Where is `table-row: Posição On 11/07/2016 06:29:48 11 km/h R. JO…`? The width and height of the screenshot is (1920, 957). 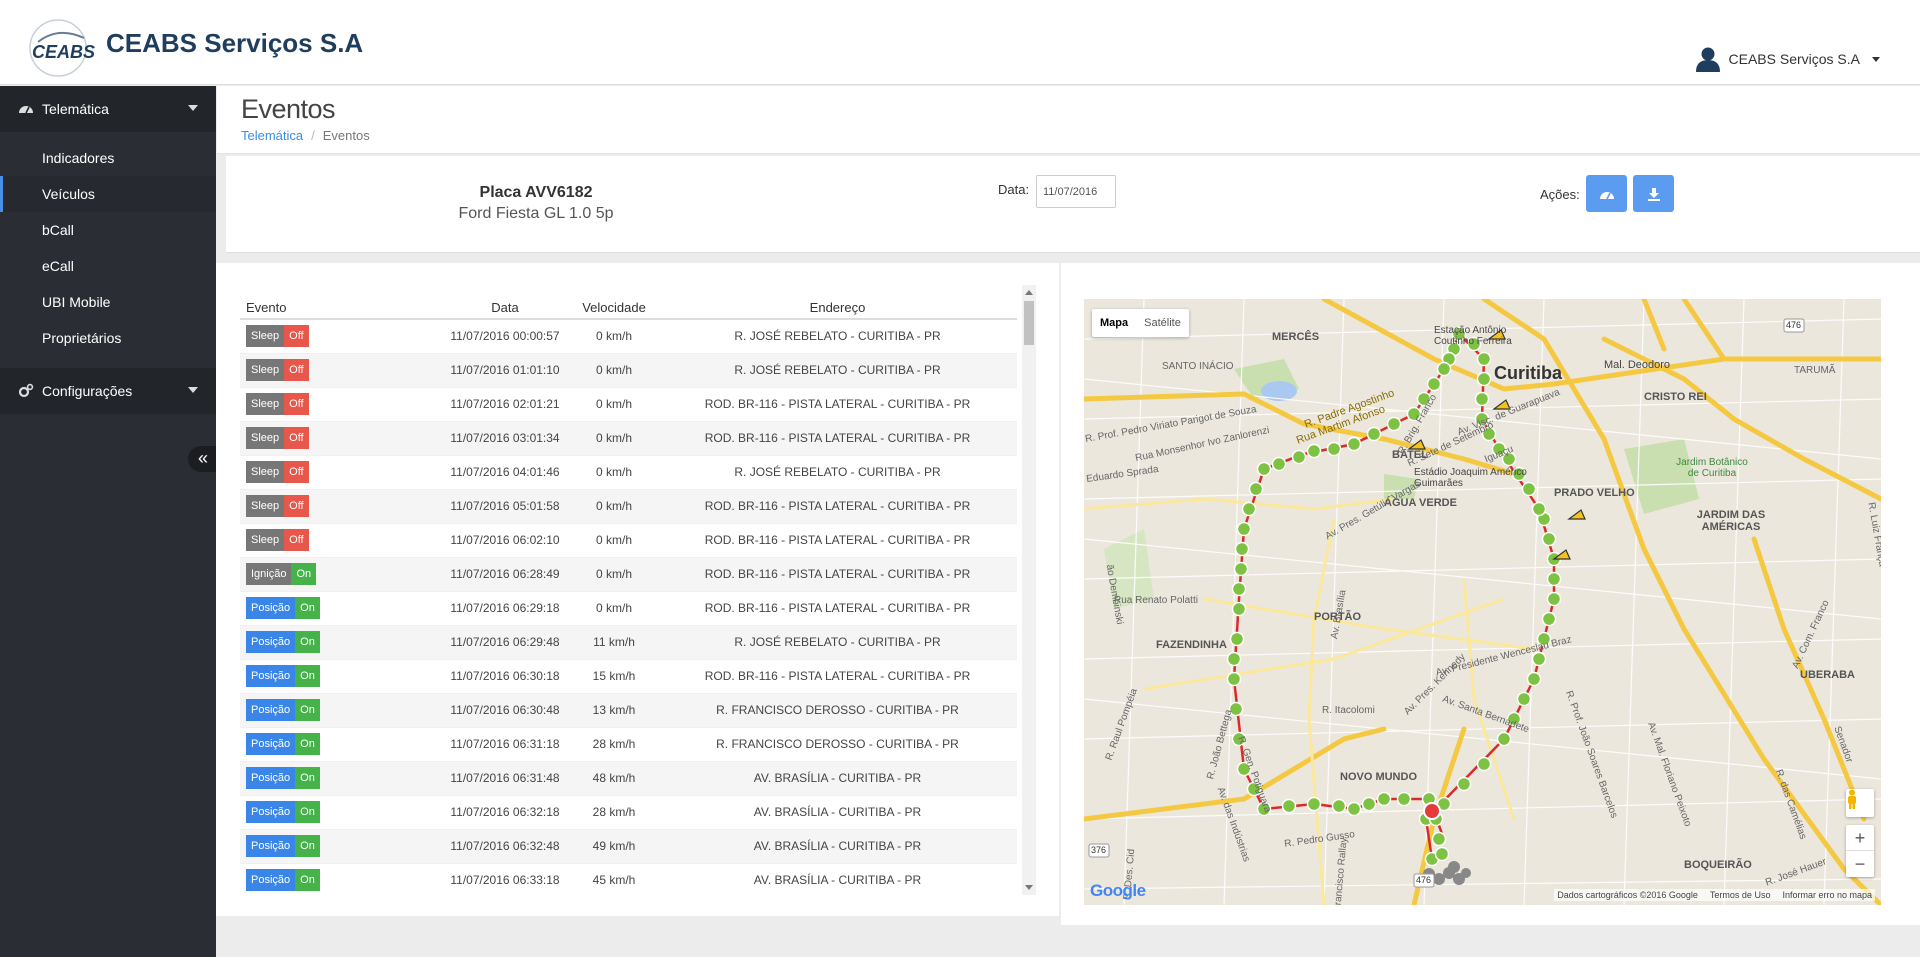
table-row: Posição On 11/07/2016 06:29:48 11 km/h R. JO… is located at coordinates (628, 642).